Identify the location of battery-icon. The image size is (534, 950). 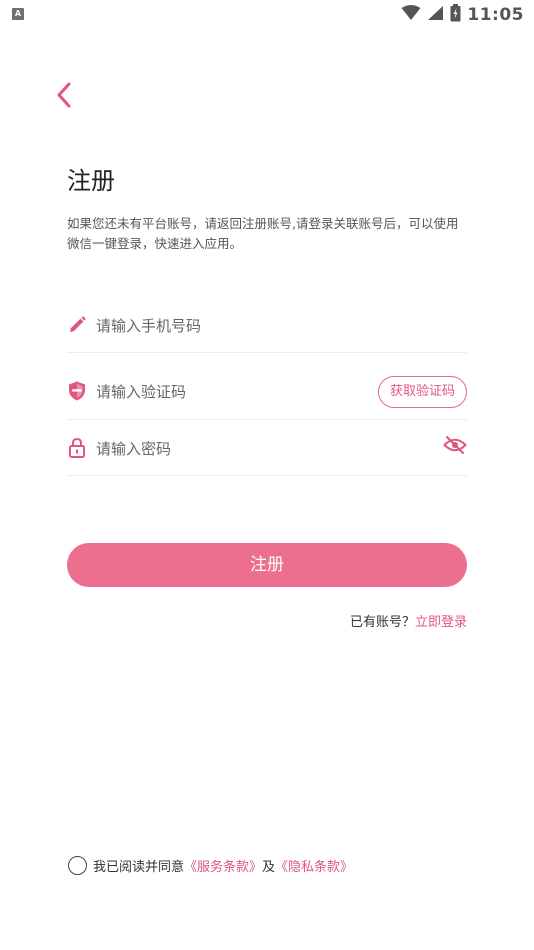
(455, 15).